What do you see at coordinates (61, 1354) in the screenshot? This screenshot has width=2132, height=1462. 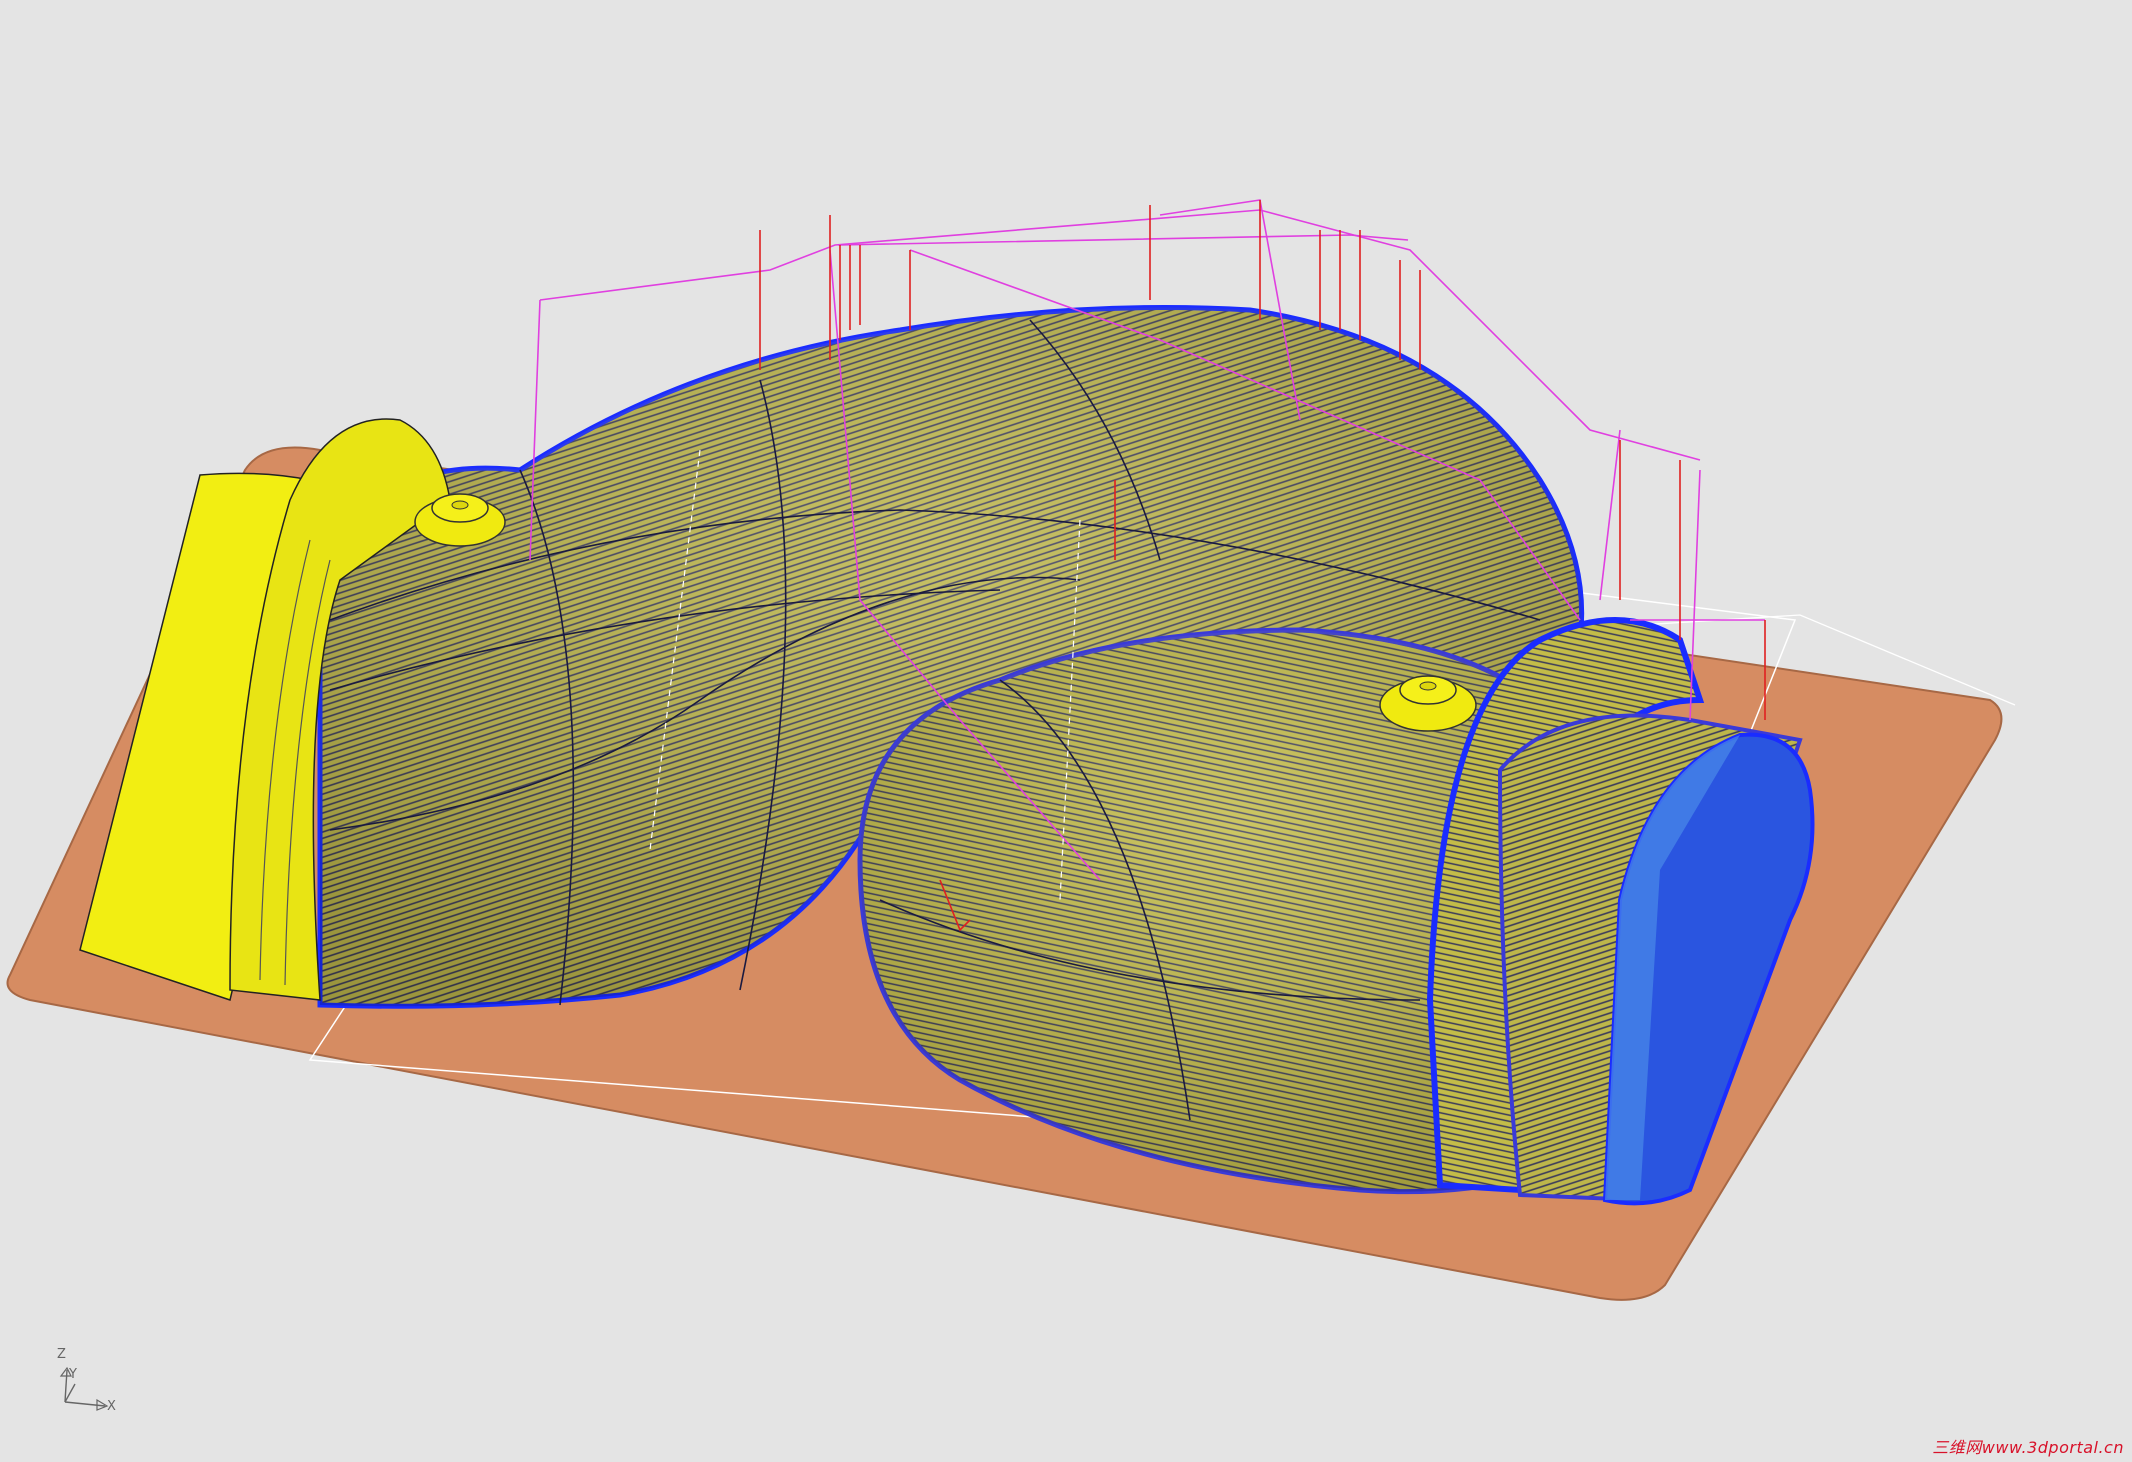 I see `triad-z-label: Z` at bounding box center [61, 1354].